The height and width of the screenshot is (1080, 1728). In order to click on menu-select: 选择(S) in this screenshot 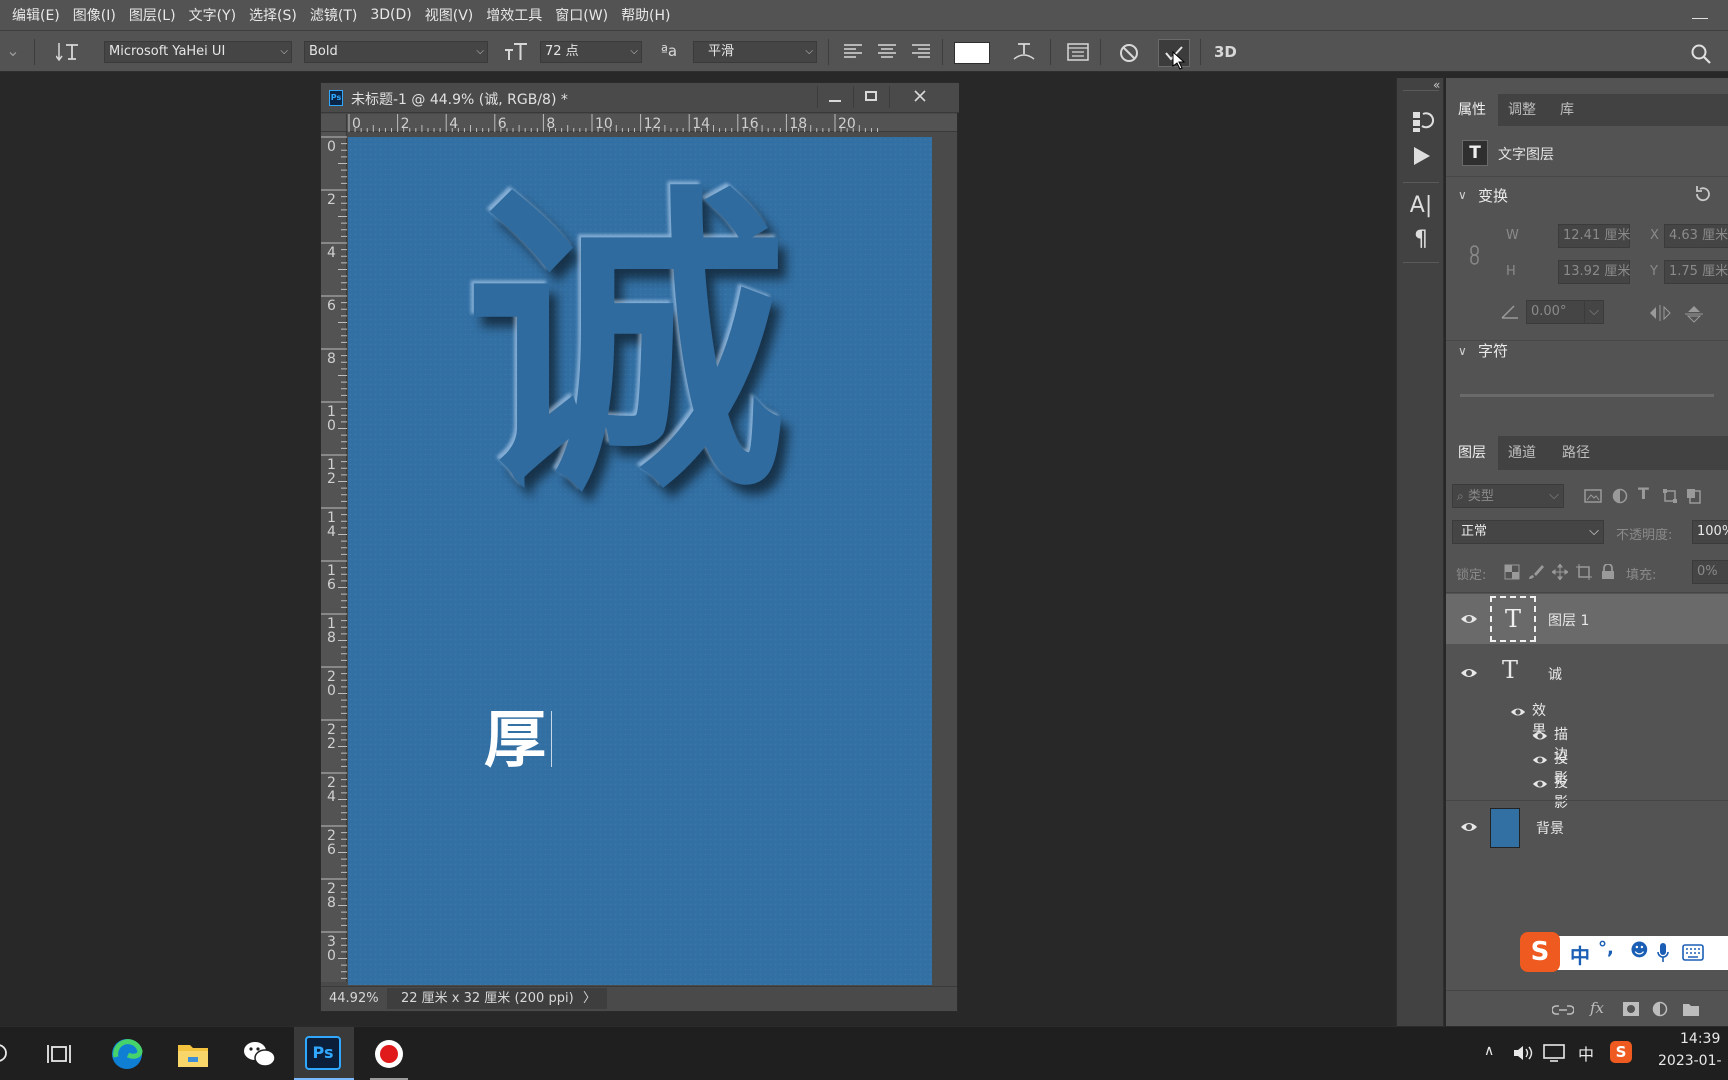, I will do `click(273, 15)`.